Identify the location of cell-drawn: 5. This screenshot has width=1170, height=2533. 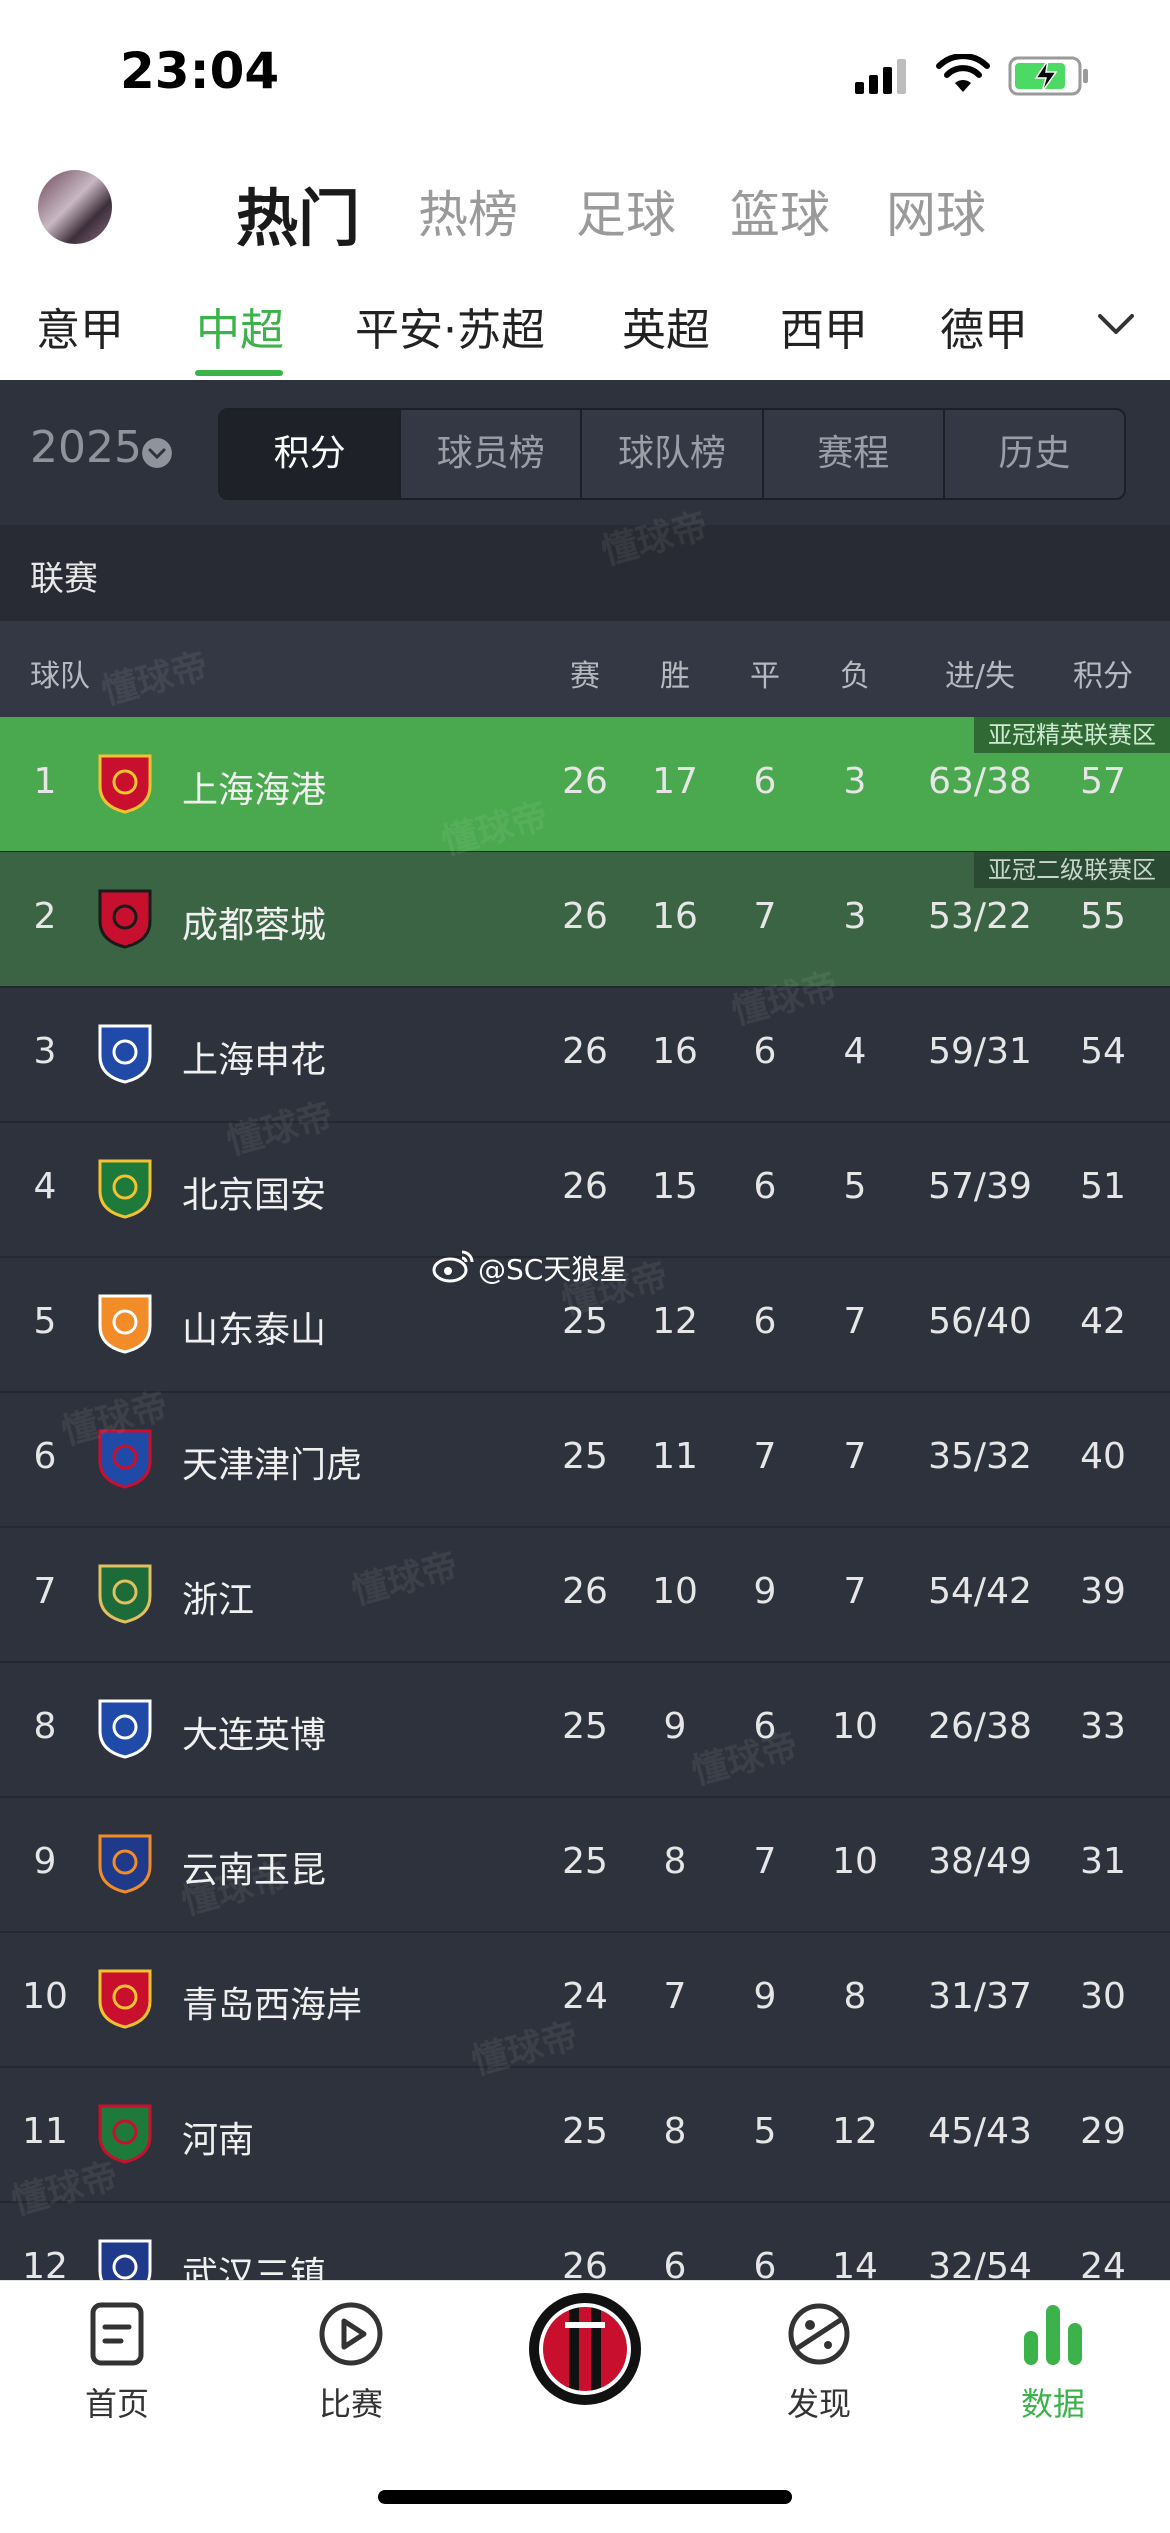
(765, 2131).